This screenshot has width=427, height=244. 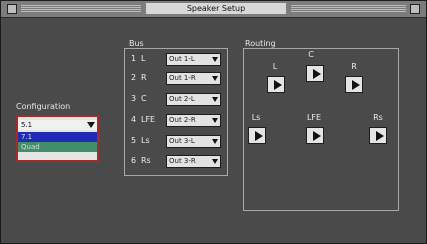 I want to click on channel-number: 2, so click(x=134, y=77).